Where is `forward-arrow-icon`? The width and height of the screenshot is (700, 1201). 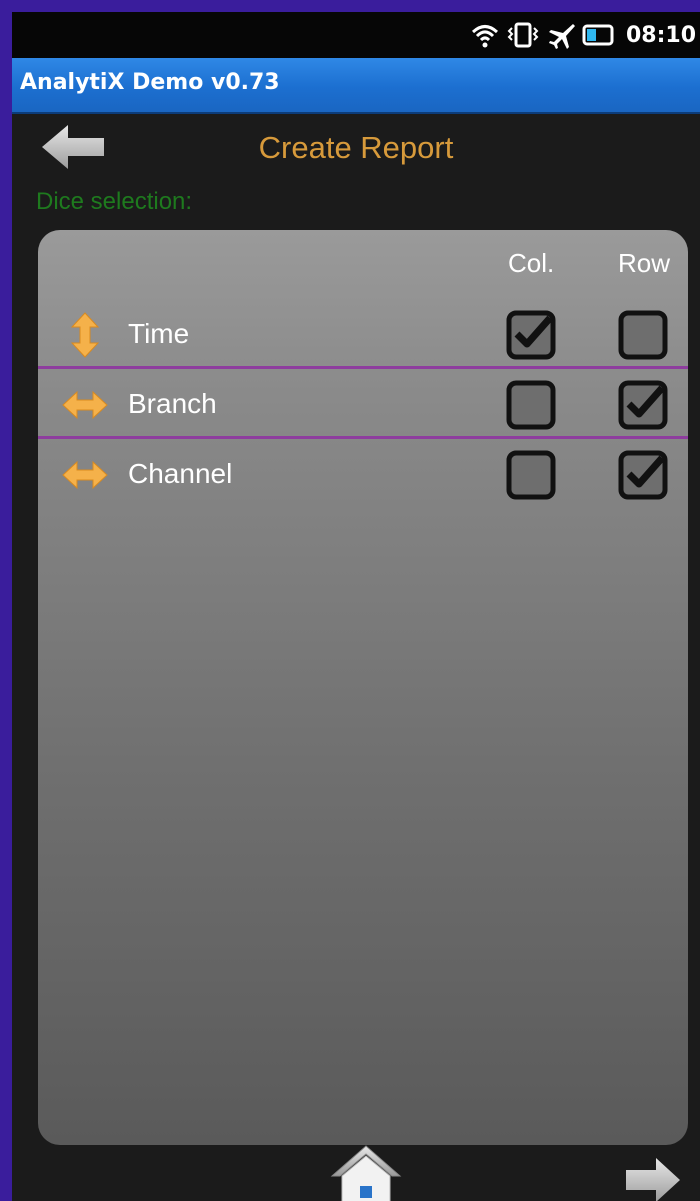 forward-arrow-icon is located at coordinates (653, 1179).